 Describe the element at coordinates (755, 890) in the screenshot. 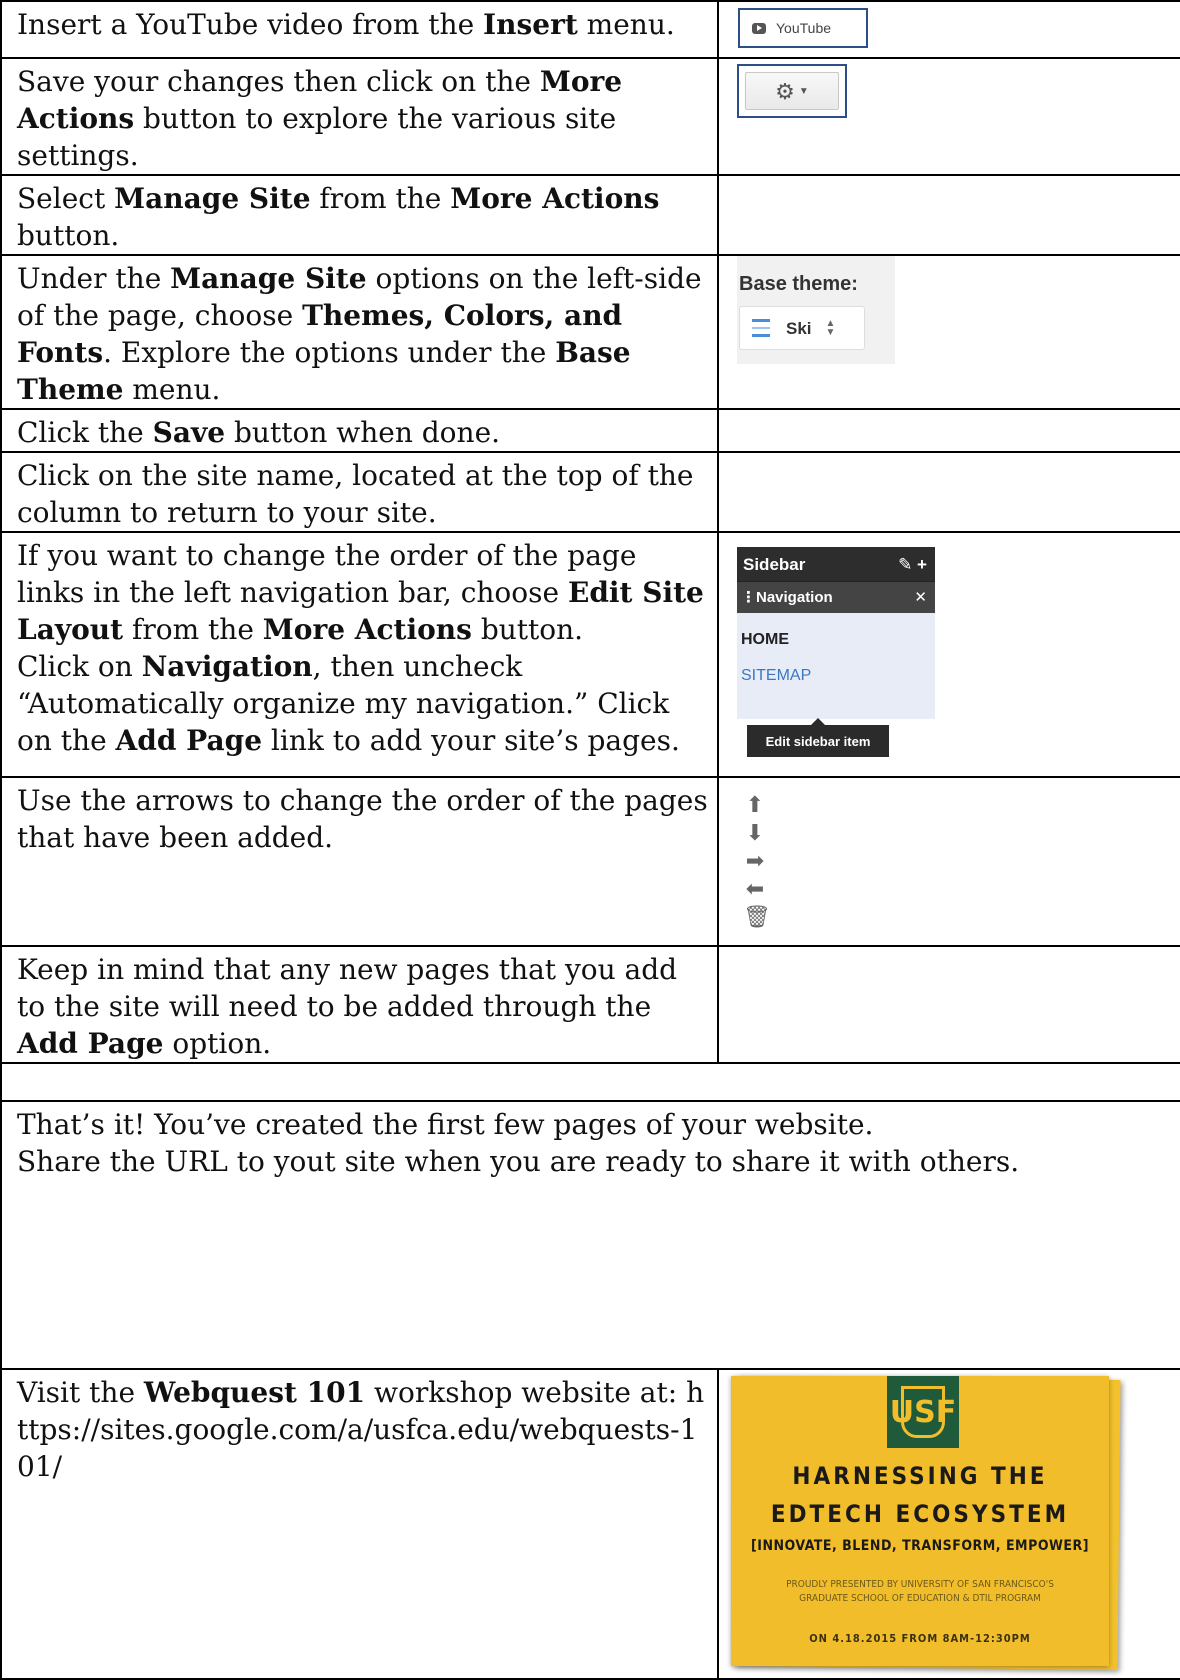

I see `arrow-left-icon: ⬅` at that location.